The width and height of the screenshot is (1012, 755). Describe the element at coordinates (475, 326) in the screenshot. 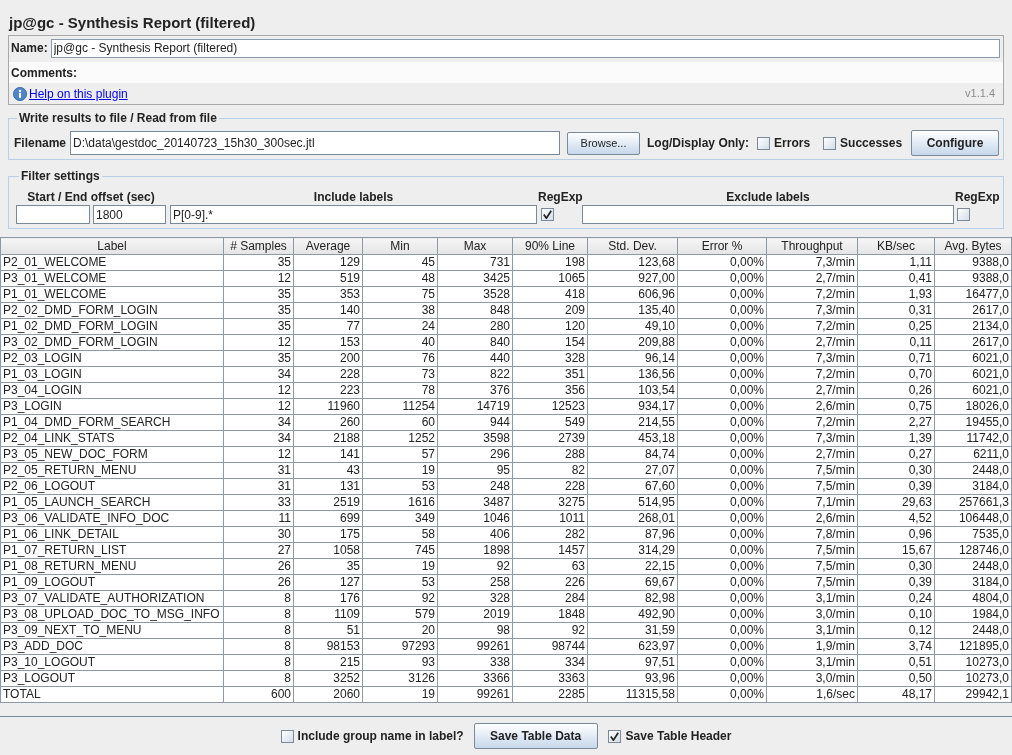

I see `table-cell: 280` at that location.